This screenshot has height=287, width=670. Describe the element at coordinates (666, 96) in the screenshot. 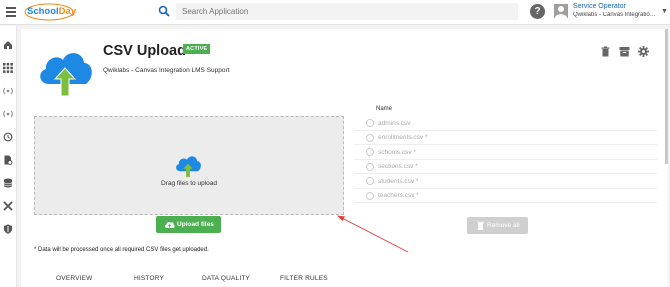

I see `scrollbar` at that location.